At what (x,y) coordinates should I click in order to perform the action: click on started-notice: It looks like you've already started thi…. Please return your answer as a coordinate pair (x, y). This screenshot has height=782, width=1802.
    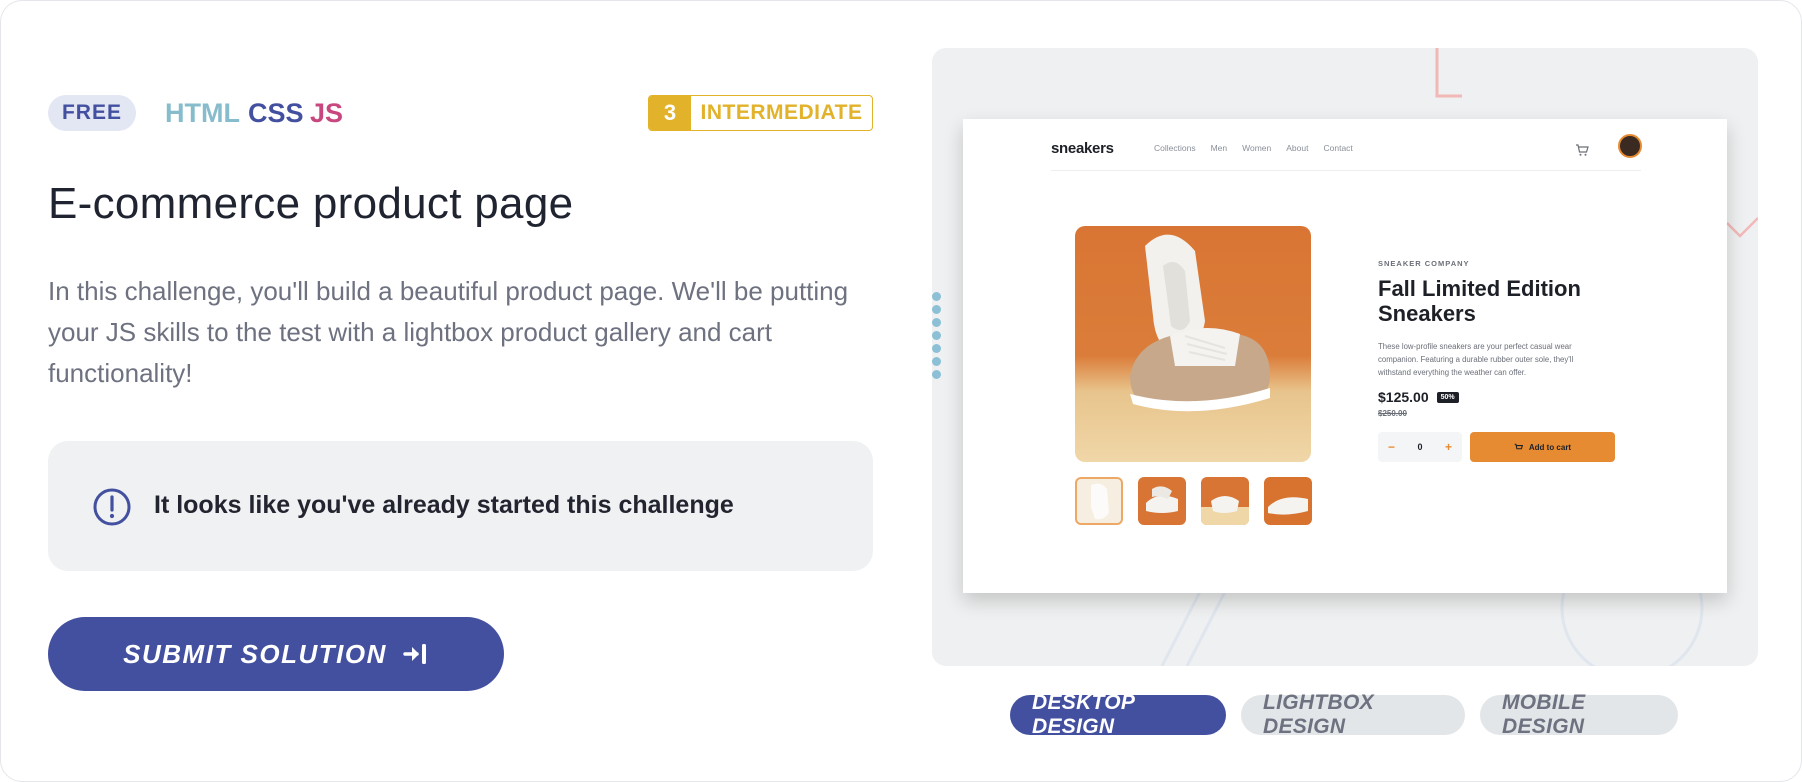
    Looking at the image, I should click on (460, 506).